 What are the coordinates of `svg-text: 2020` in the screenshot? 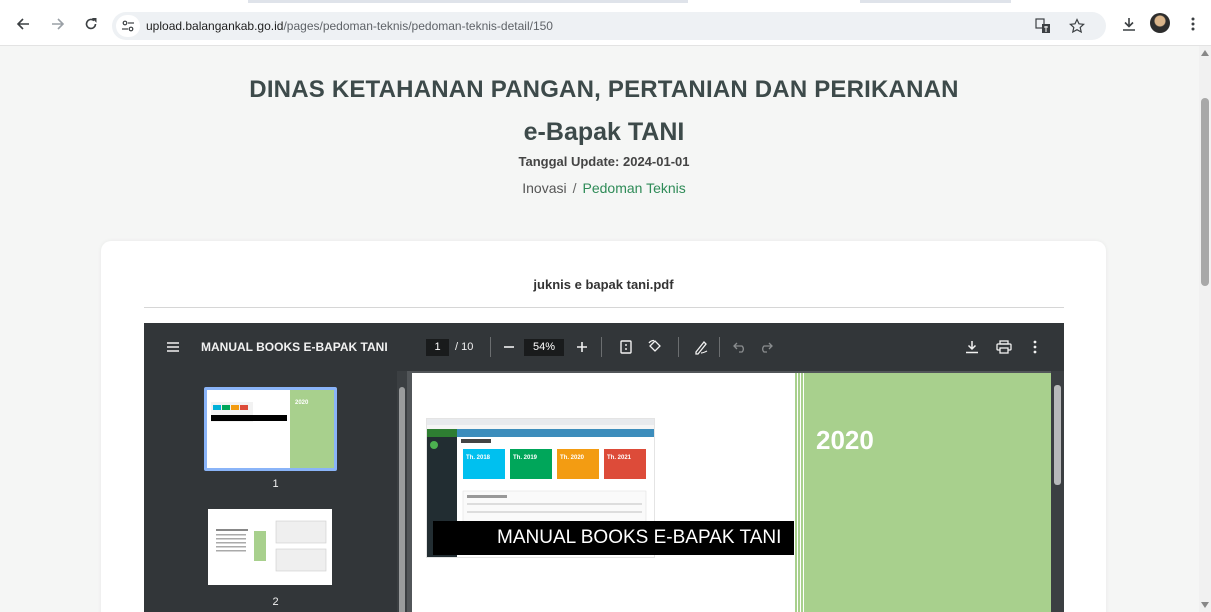 It's located at (302, 403).